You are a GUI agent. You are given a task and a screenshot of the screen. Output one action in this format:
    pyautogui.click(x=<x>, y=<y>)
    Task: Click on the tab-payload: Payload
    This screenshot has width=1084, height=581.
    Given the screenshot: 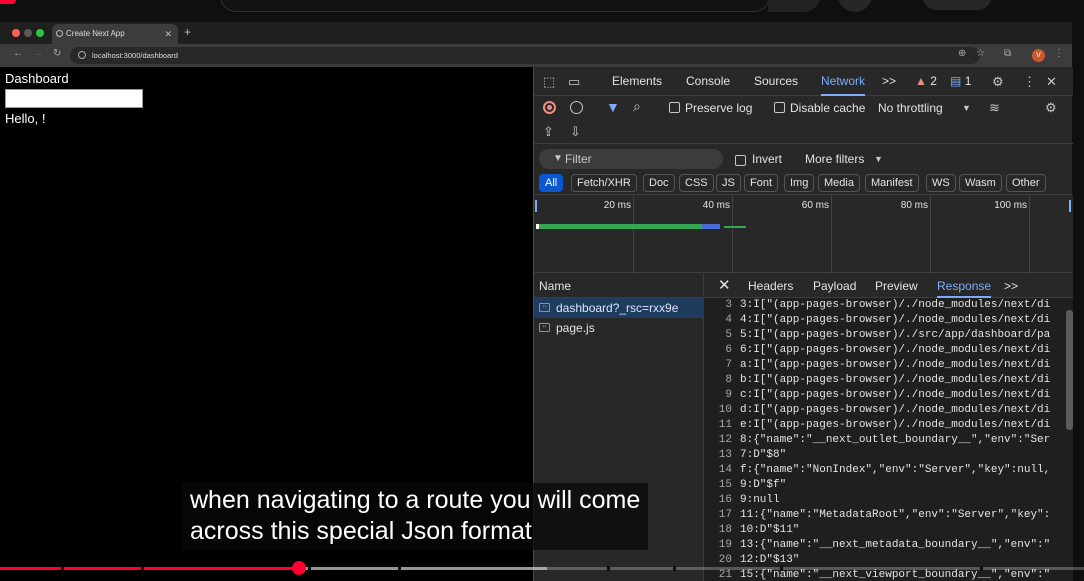 What is the action you would take?
    pyautogui.click(x=834, y=286)
    